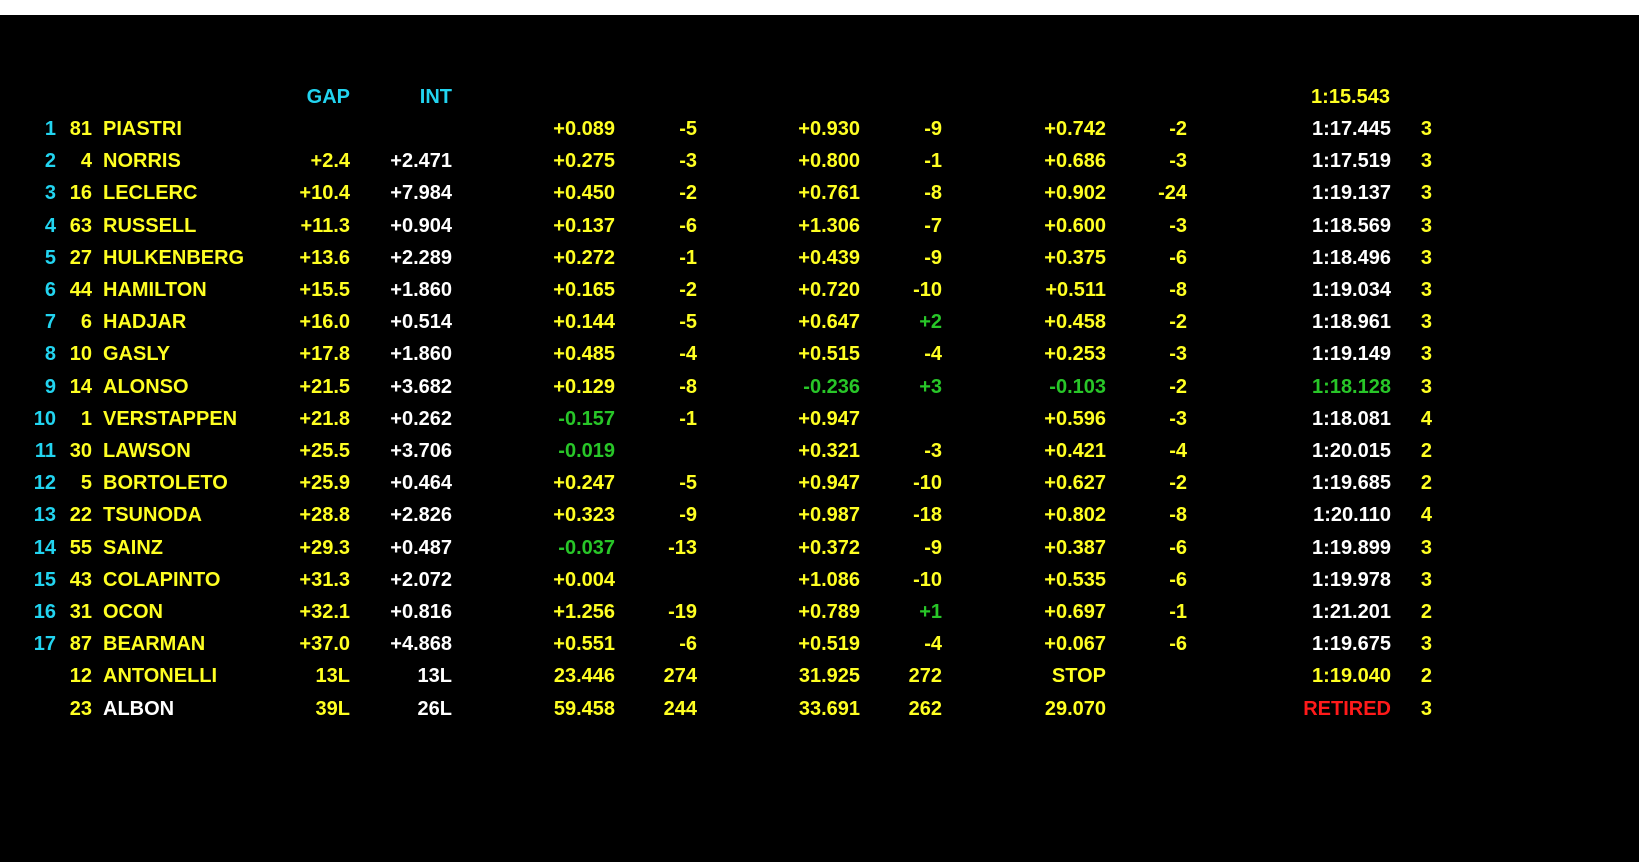  What do you see at coordinates (44, 548) in the screenshot?
I see `position: 14` at bounding box center [44, 548].